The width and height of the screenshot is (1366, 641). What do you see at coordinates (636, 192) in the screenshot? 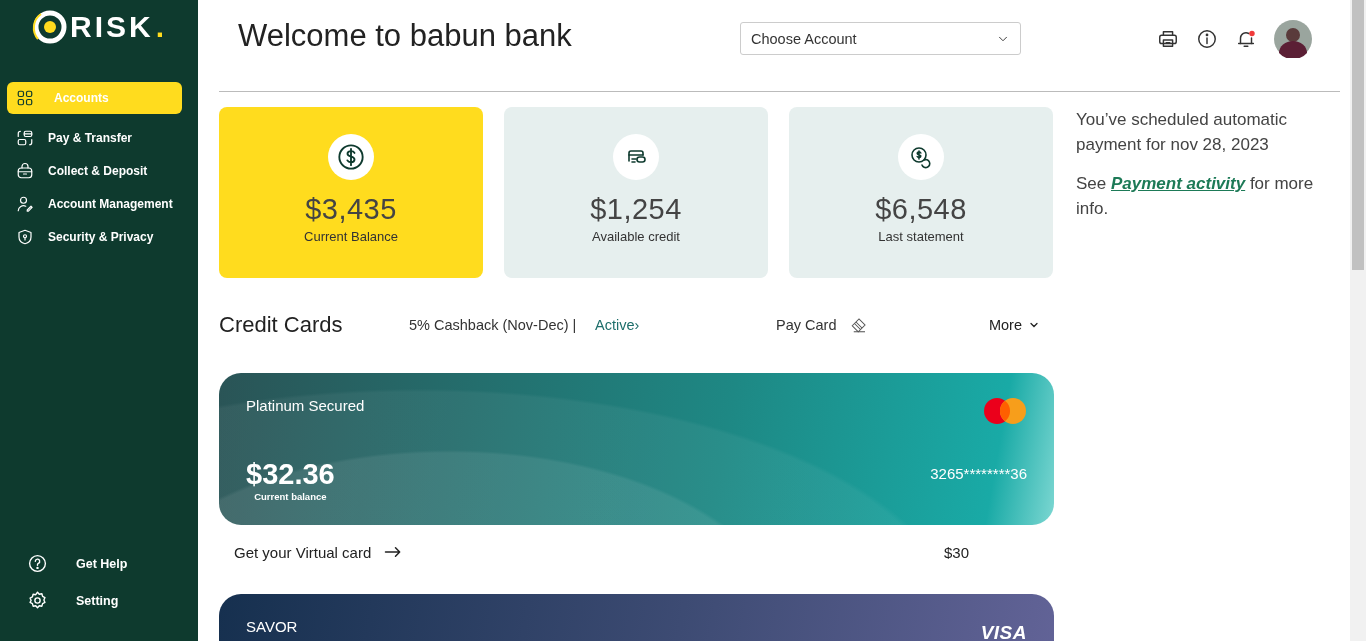
I see `summary-card: $1,254 Available credit` at bounding box center [636, 192].